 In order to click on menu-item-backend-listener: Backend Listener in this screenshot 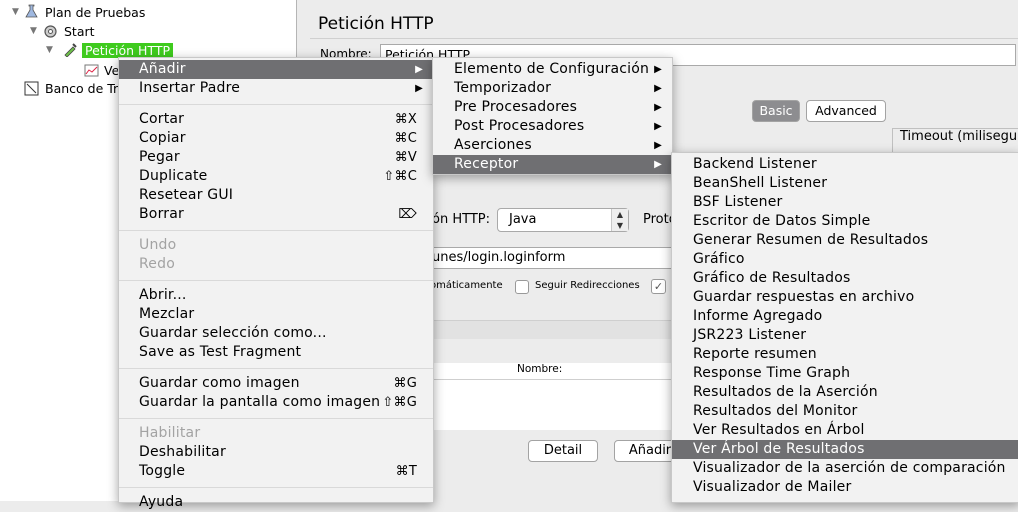, I will do `click(845, 164)`.